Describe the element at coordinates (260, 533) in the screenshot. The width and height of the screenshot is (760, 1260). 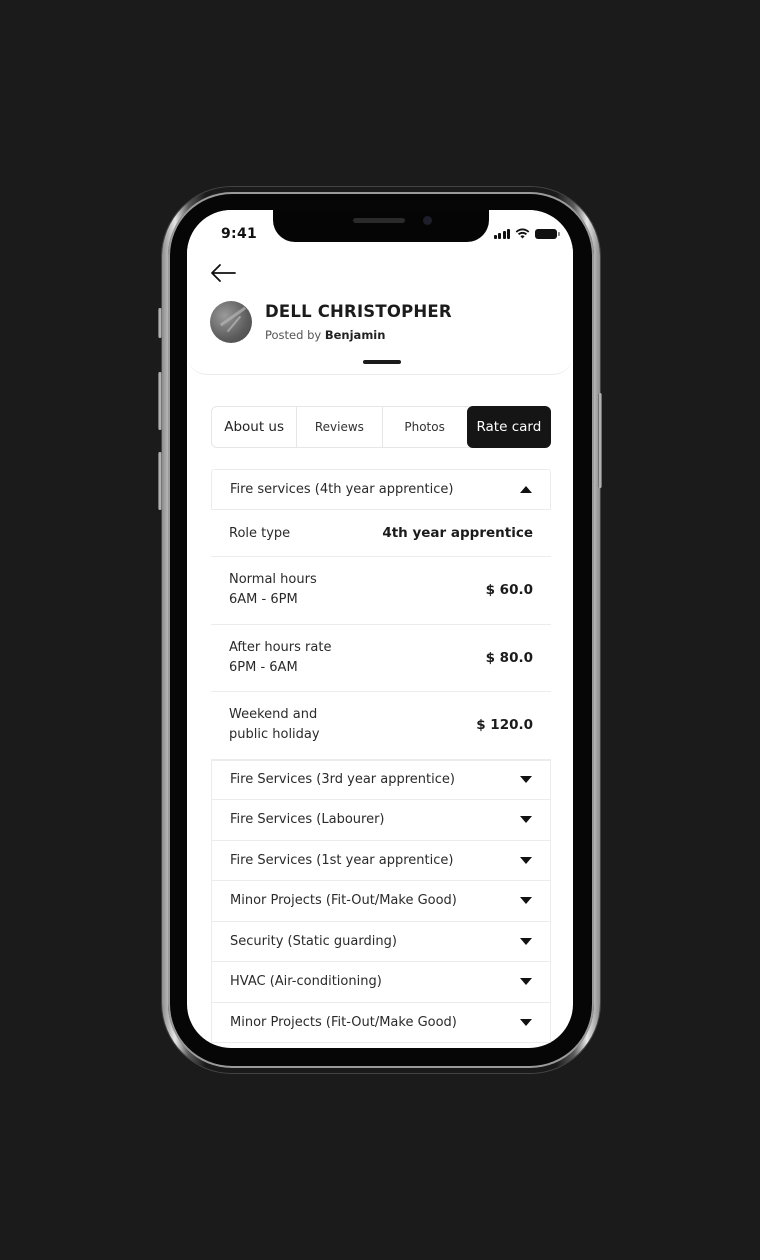
I see `role-type-label: Role type` at that location.